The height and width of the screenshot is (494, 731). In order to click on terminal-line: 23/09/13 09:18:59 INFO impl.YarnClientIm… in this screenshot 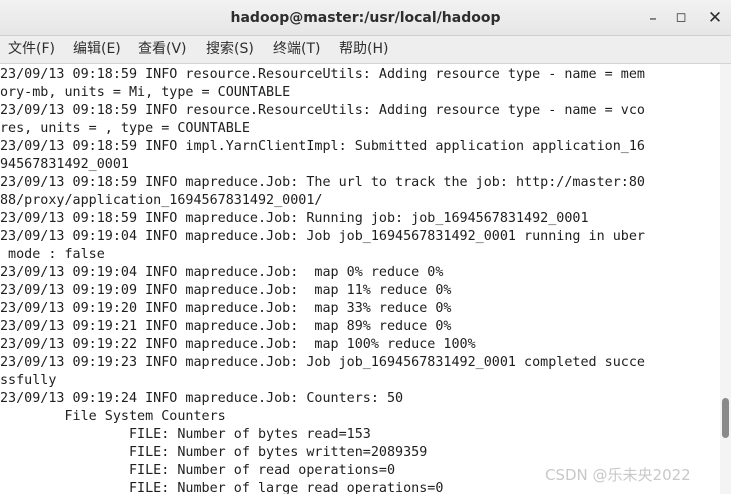, I will do `click(322, 146)`.